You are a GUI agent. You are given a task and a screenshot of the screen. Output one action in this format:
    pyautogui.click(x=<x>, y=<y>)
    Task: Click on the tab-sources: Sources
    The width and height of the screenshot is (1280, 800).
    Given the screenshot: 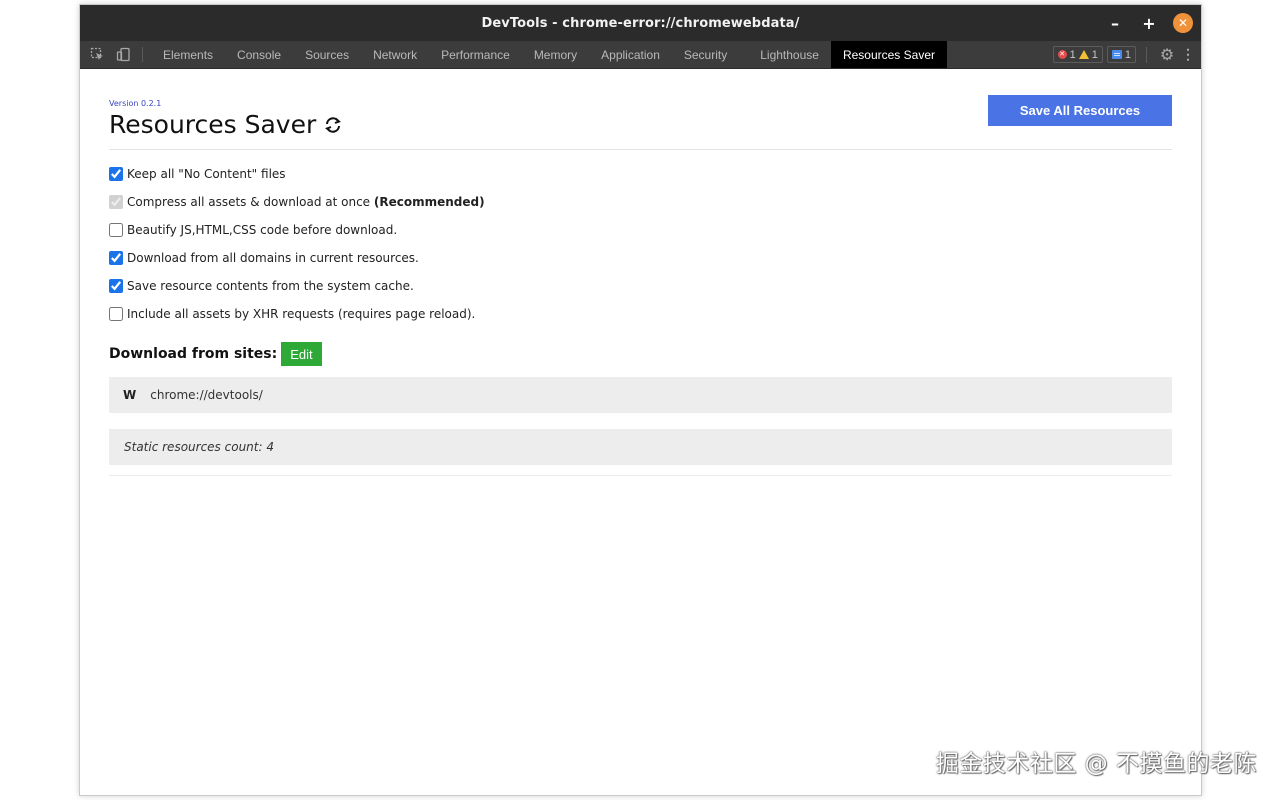 What is the action you would take?
    pyautogui.click(x=327, y=54)
    